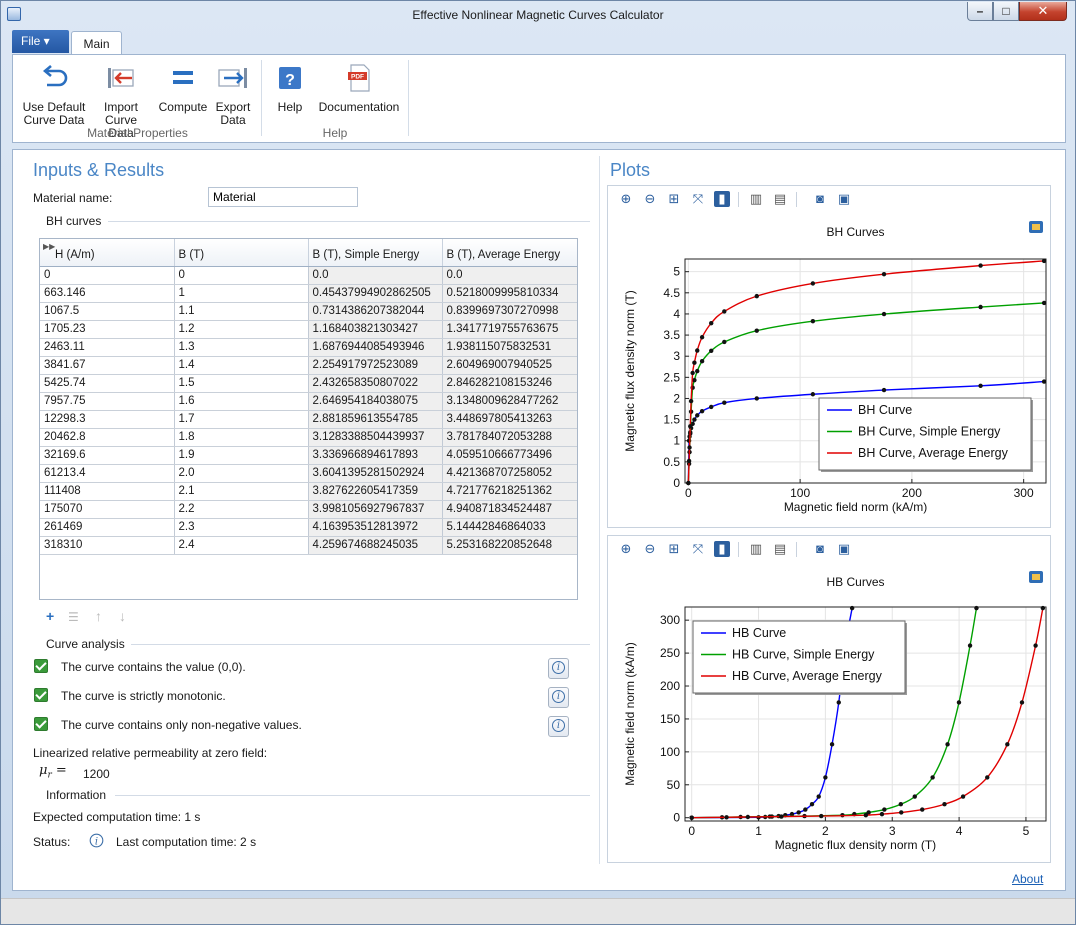  What do you see at coordinates (107, 545) in the screenshot?
I see `table-cell: 318310` at bounding box center [107, 545].